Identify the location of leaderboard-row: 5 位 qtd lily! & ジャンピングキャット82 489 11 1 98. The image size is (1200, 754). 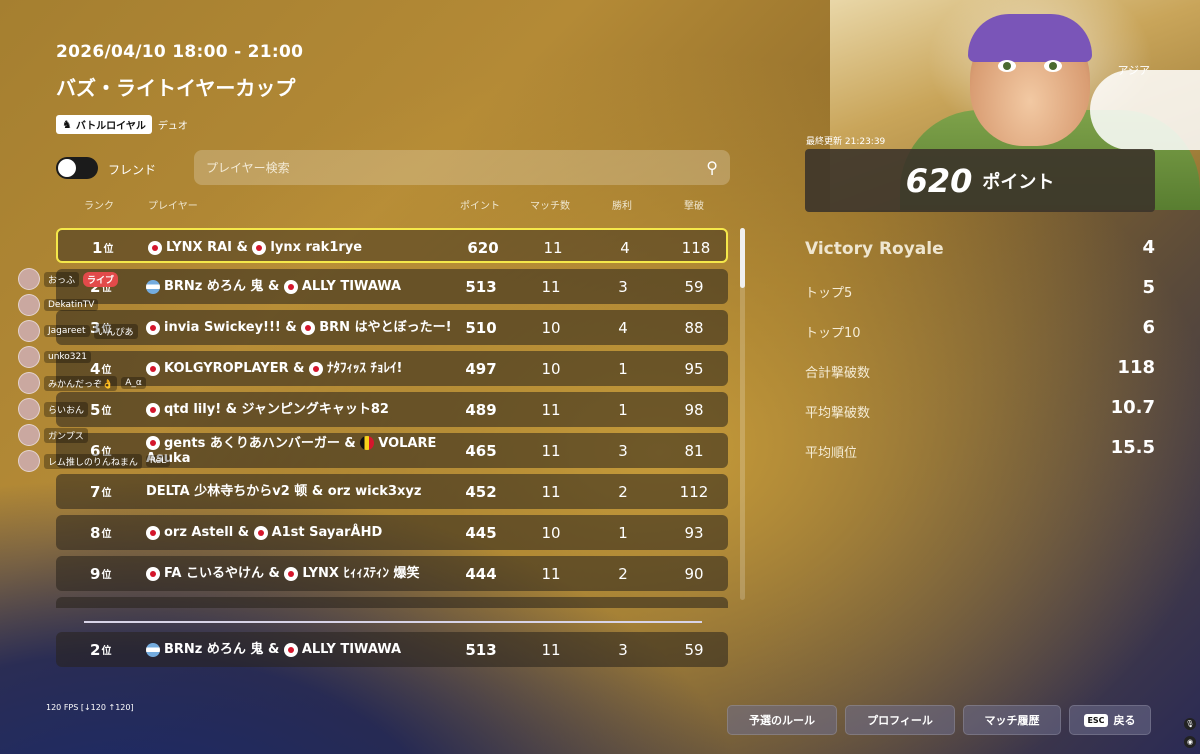
(392, 409).